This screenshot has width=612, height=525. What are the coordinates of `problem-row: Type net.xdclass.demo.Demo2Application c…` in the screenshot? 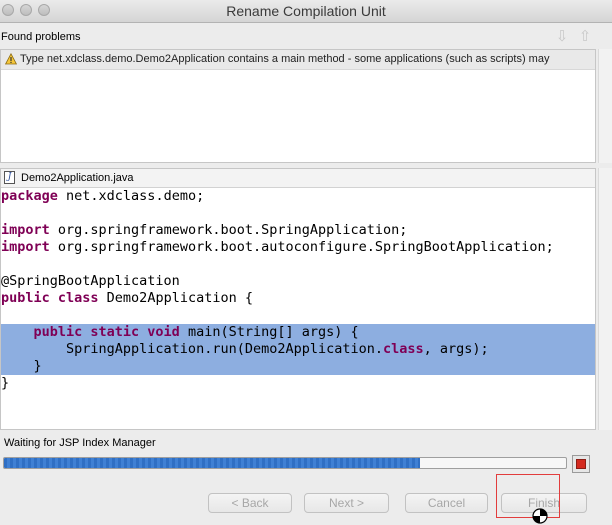 It's located at (298, 60).